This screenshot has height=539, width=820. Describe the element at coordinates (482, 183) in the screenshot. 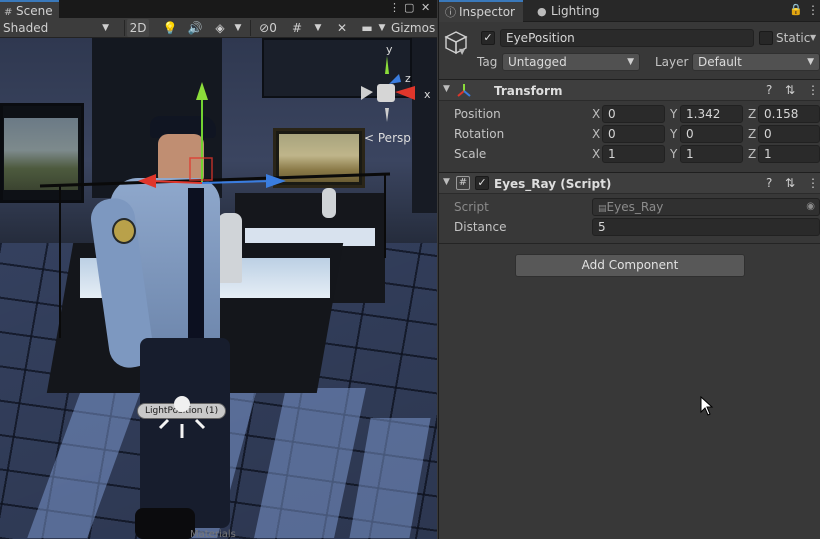

I see `script-enabled-checkbox: ✓` at that location.